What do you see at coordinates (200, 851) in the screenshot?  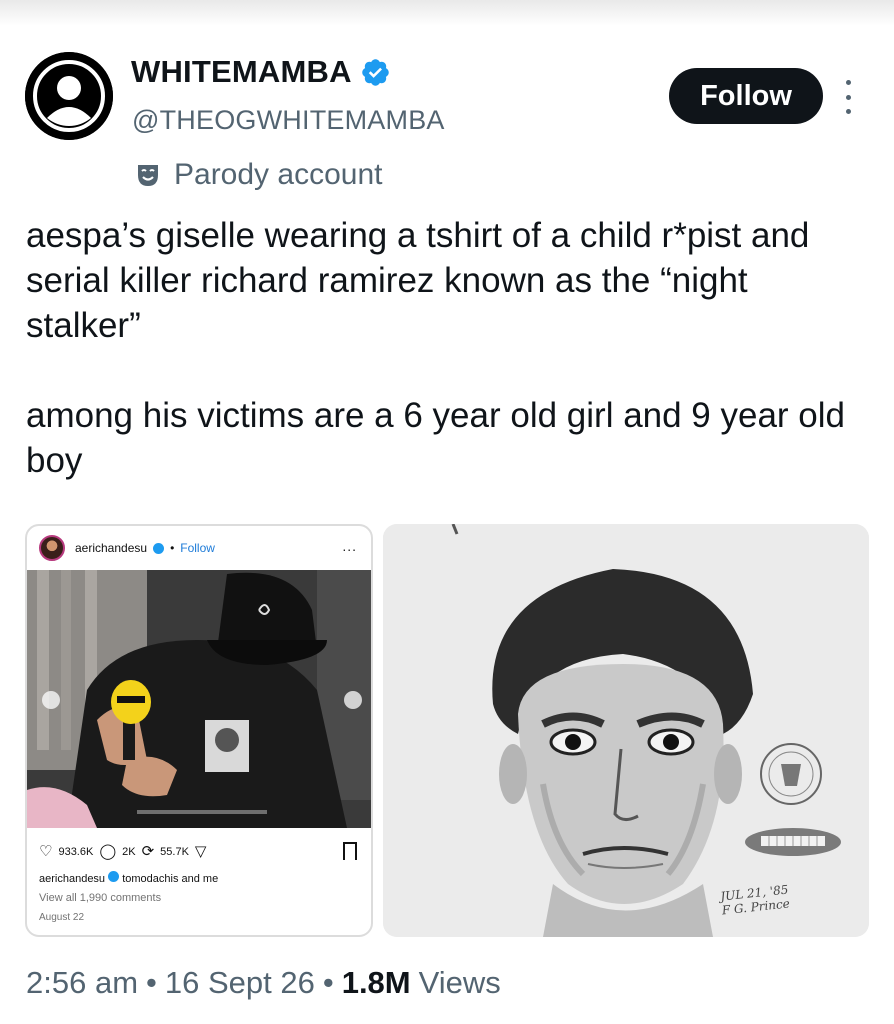 I see `send-icon: ▽` at bounding box center [200, 851].